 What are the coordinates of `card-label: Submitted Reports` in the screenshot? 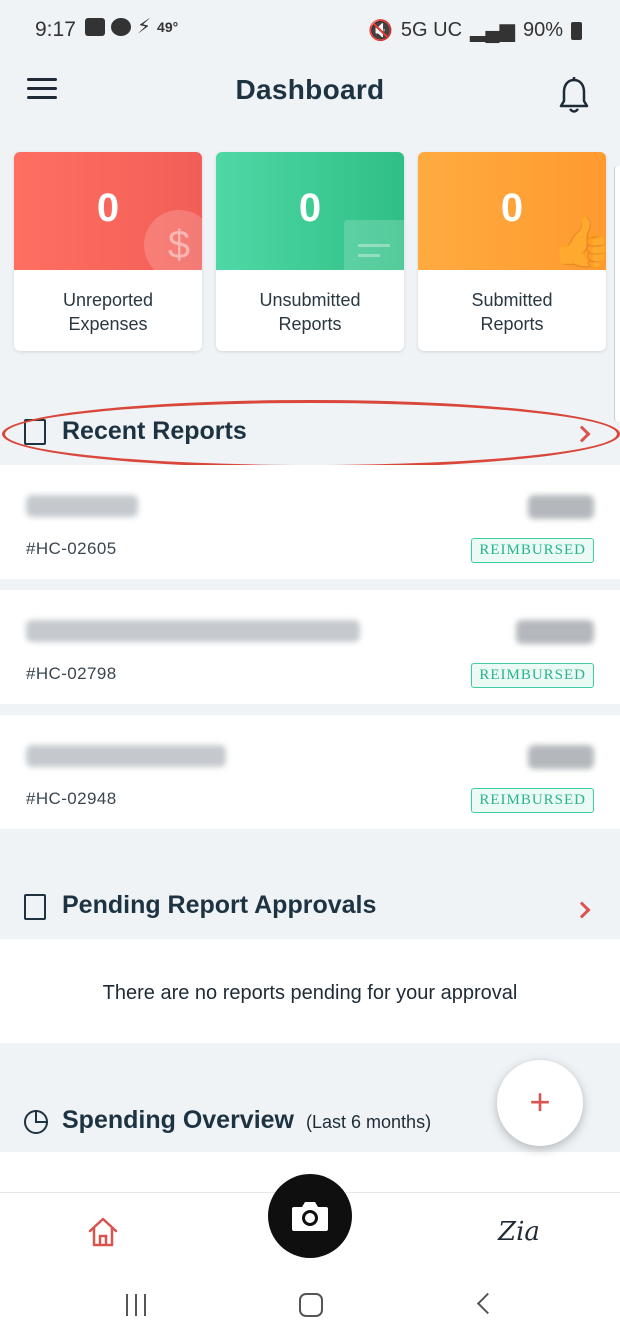 It's located at (512, 312).